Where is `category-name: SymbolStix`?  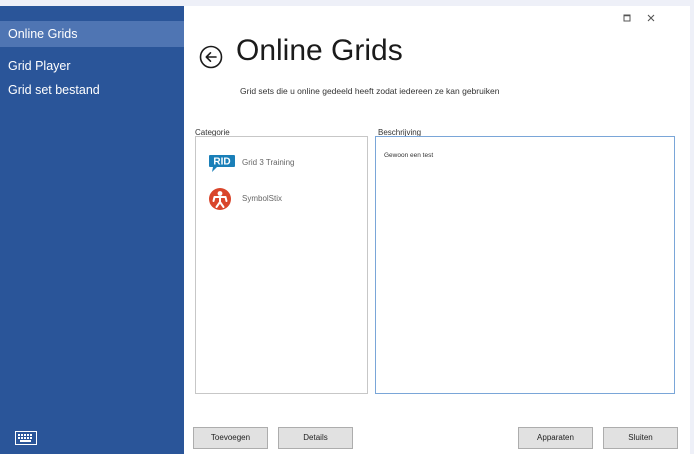 category-name: SymbolStix is located at coordinates (262, 198).